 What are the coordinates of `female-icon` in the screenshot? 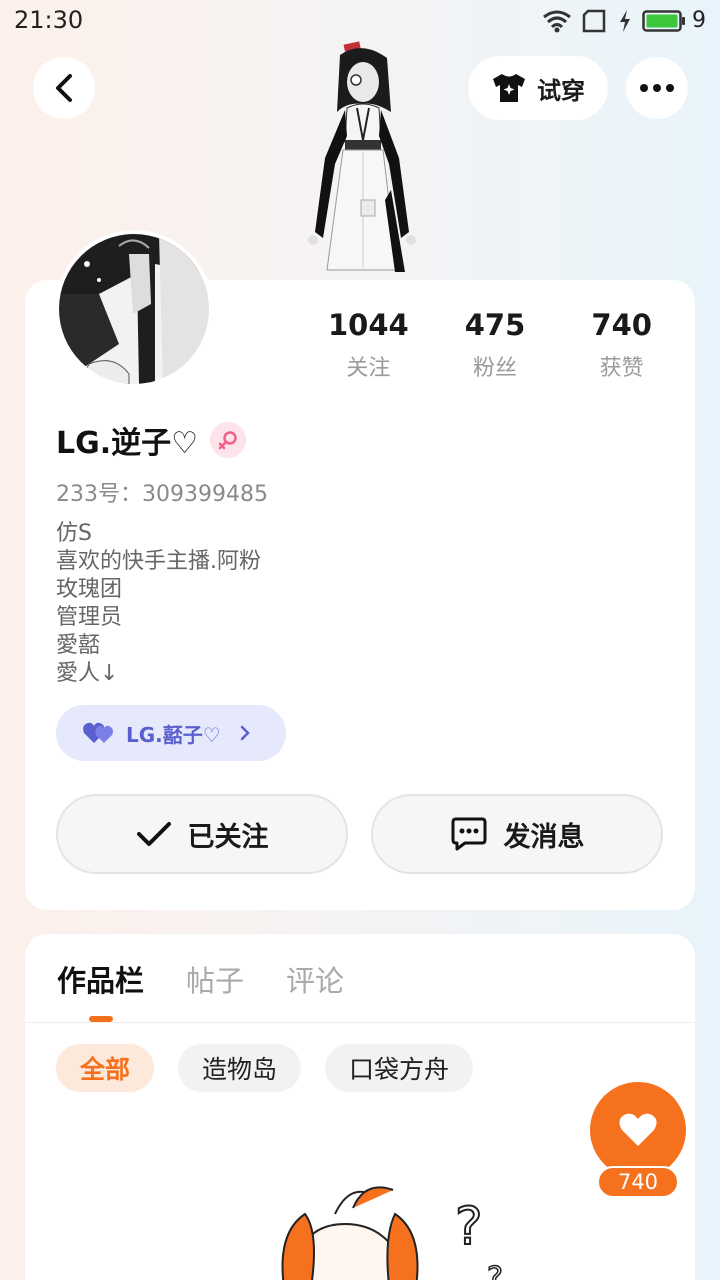 It's located at (227, 440).